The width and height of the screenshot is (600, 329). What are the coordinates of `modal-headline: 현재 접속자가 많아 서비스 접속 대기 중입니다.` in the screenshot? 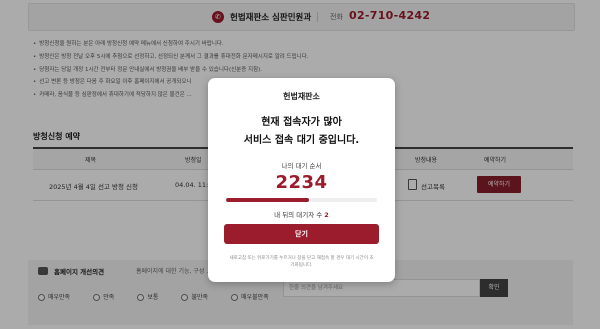 It's located at (301, 132).